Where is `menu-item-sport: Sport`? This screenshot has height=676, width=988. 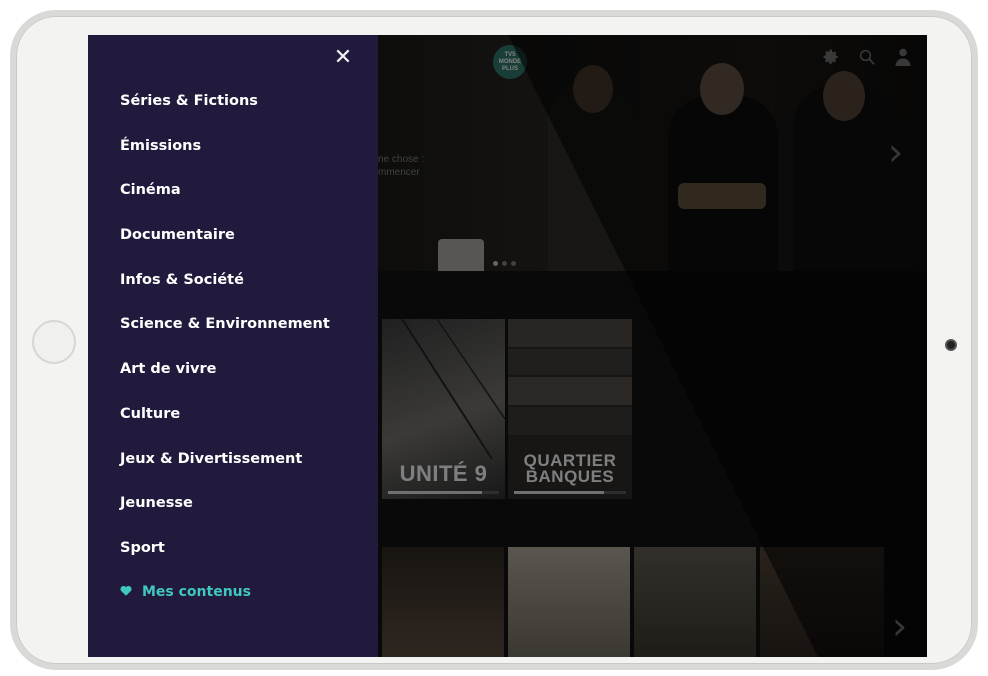 menu-item-sport: Sport is located at coordinates (225, 560).